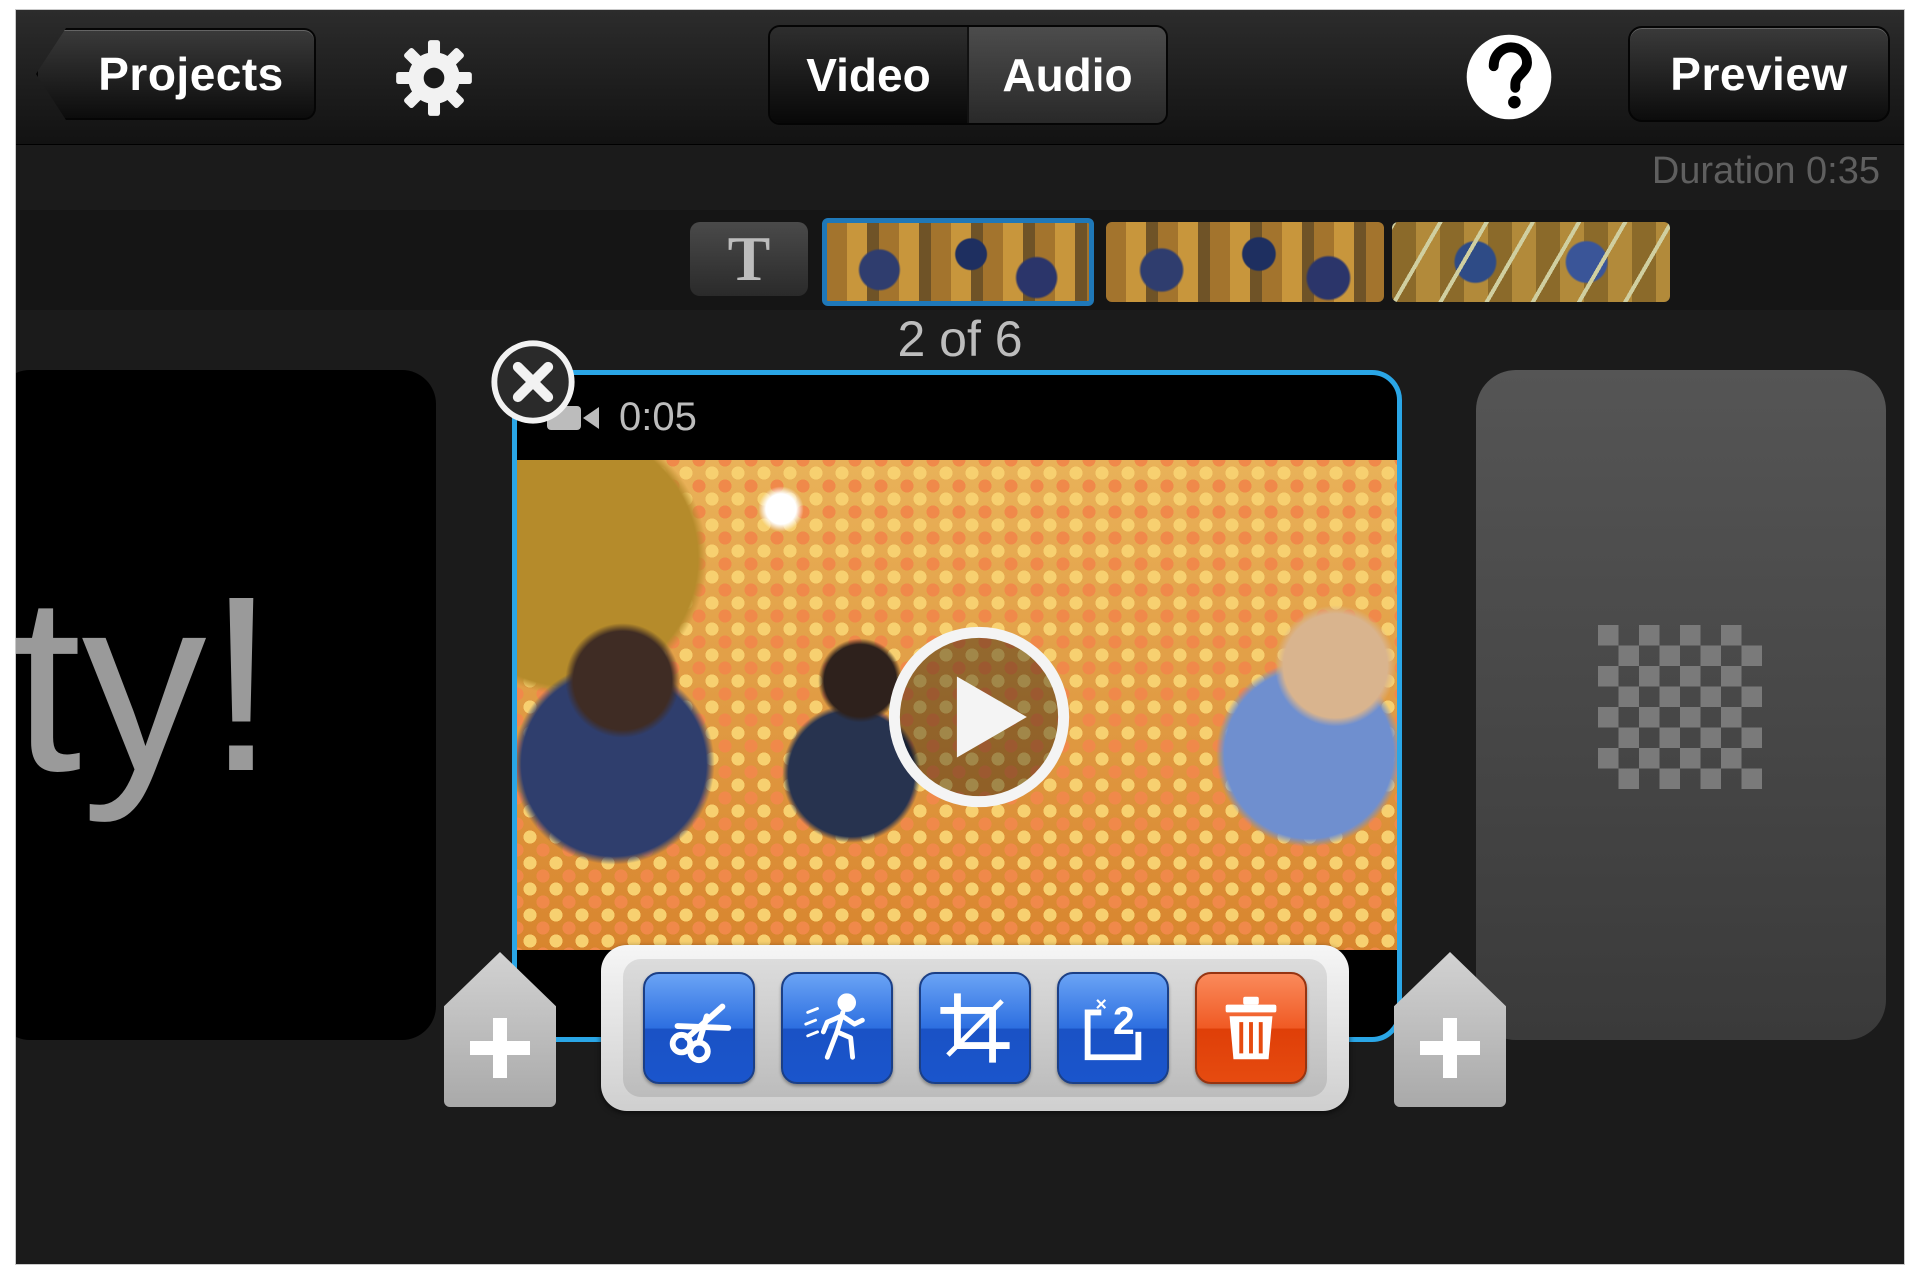 Image resolution: width=1920 pixels, height=1275 pixels. What do you see at coordinates (191, 74) in the screenshot?
I see `projects-label: Projects` at bounding box center [191, 74].